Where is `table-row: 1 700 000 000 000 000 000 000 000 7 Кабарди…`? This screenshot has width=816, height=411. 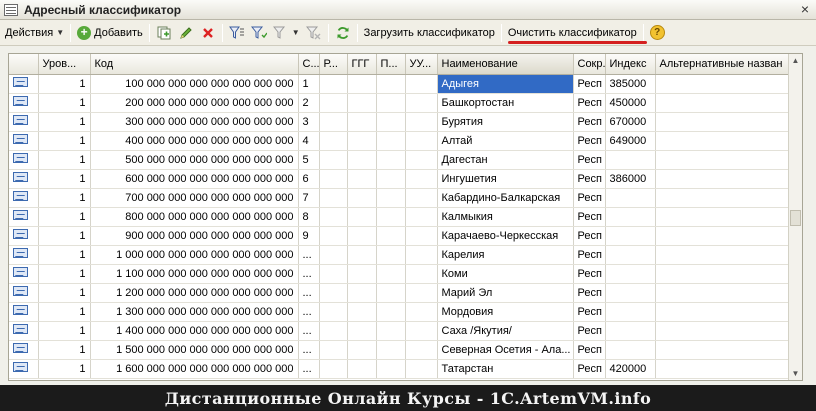 table-row: 1 700 000 000 000 000 000 000 000 7 Кабарди… is located at coordinates (399, 198).